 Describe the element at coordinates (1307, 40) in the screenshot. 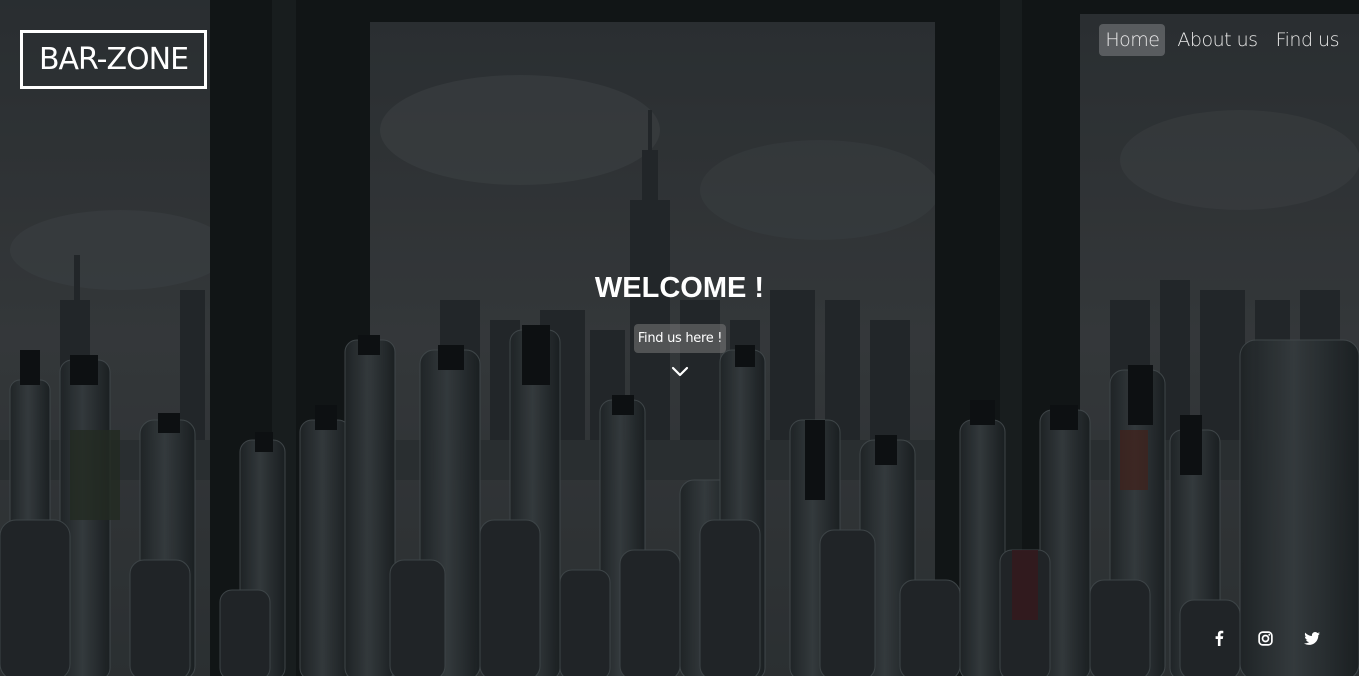

I see `nav-item-find-us: Find us` at that location.